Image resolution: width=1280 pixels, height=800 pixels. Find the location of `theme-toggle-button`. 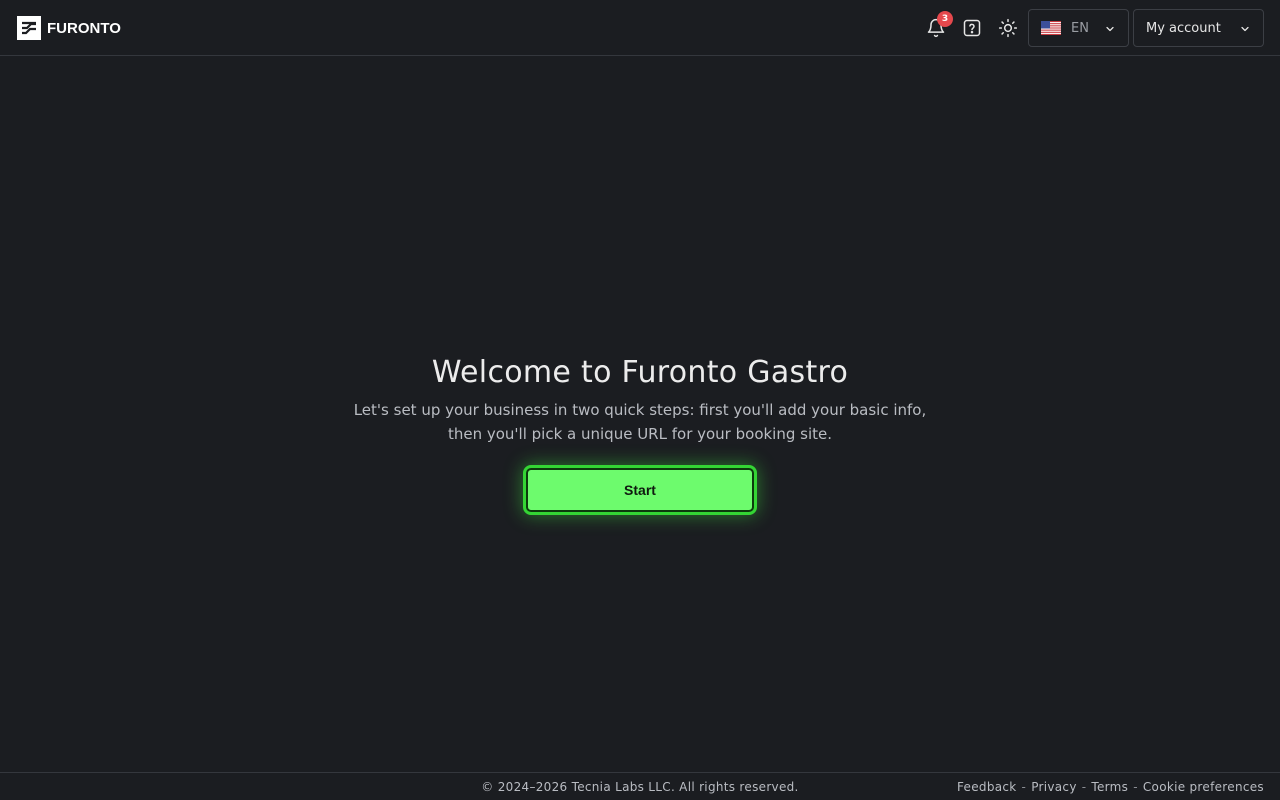

theme-toggle-button is located at coordinates (1008, 28).